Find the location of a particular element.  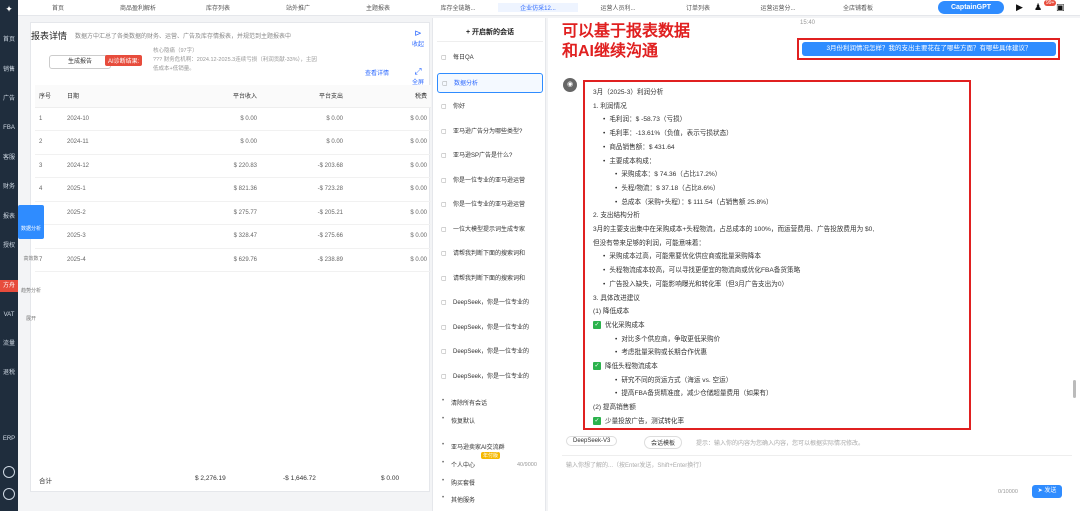

tab-10: 全店铺看板 is located at coordinates (858, 7).